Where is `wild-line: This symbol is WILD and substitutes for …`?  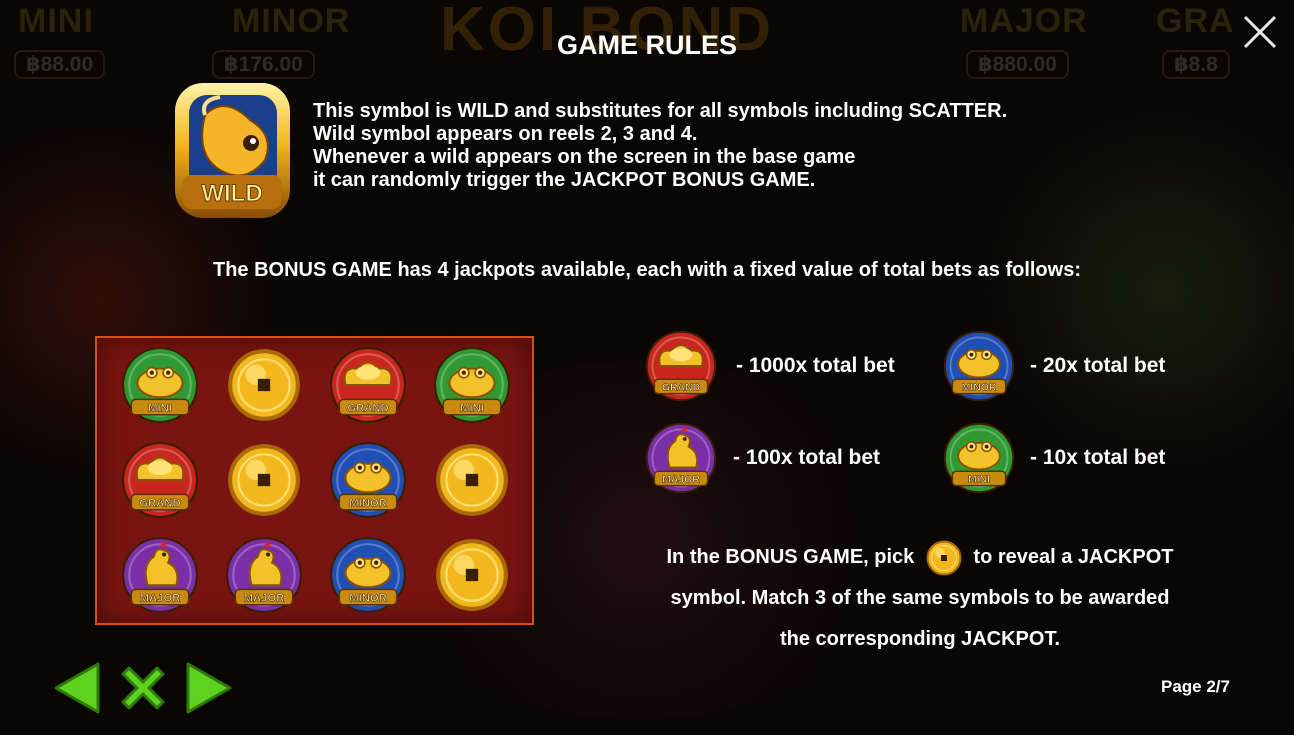
wild-line: This symbol is WILD and substitutes for … is located at coordinates (660, 111).